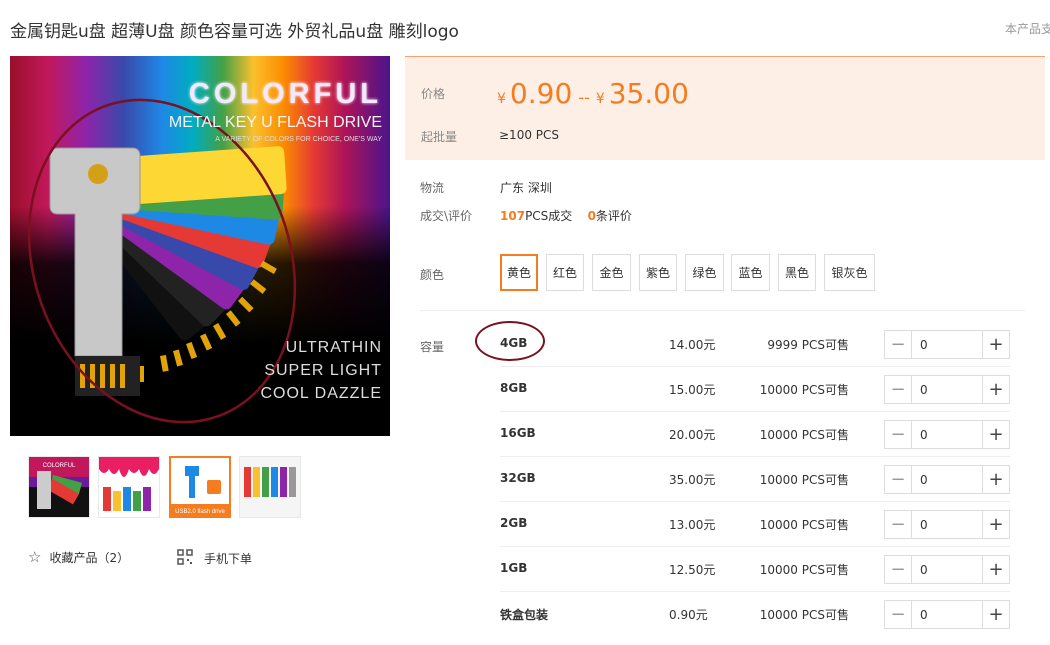 This screenshot has width=1050, height=645. I want to click on review-count-unit: 条评价, so click(613, 216).